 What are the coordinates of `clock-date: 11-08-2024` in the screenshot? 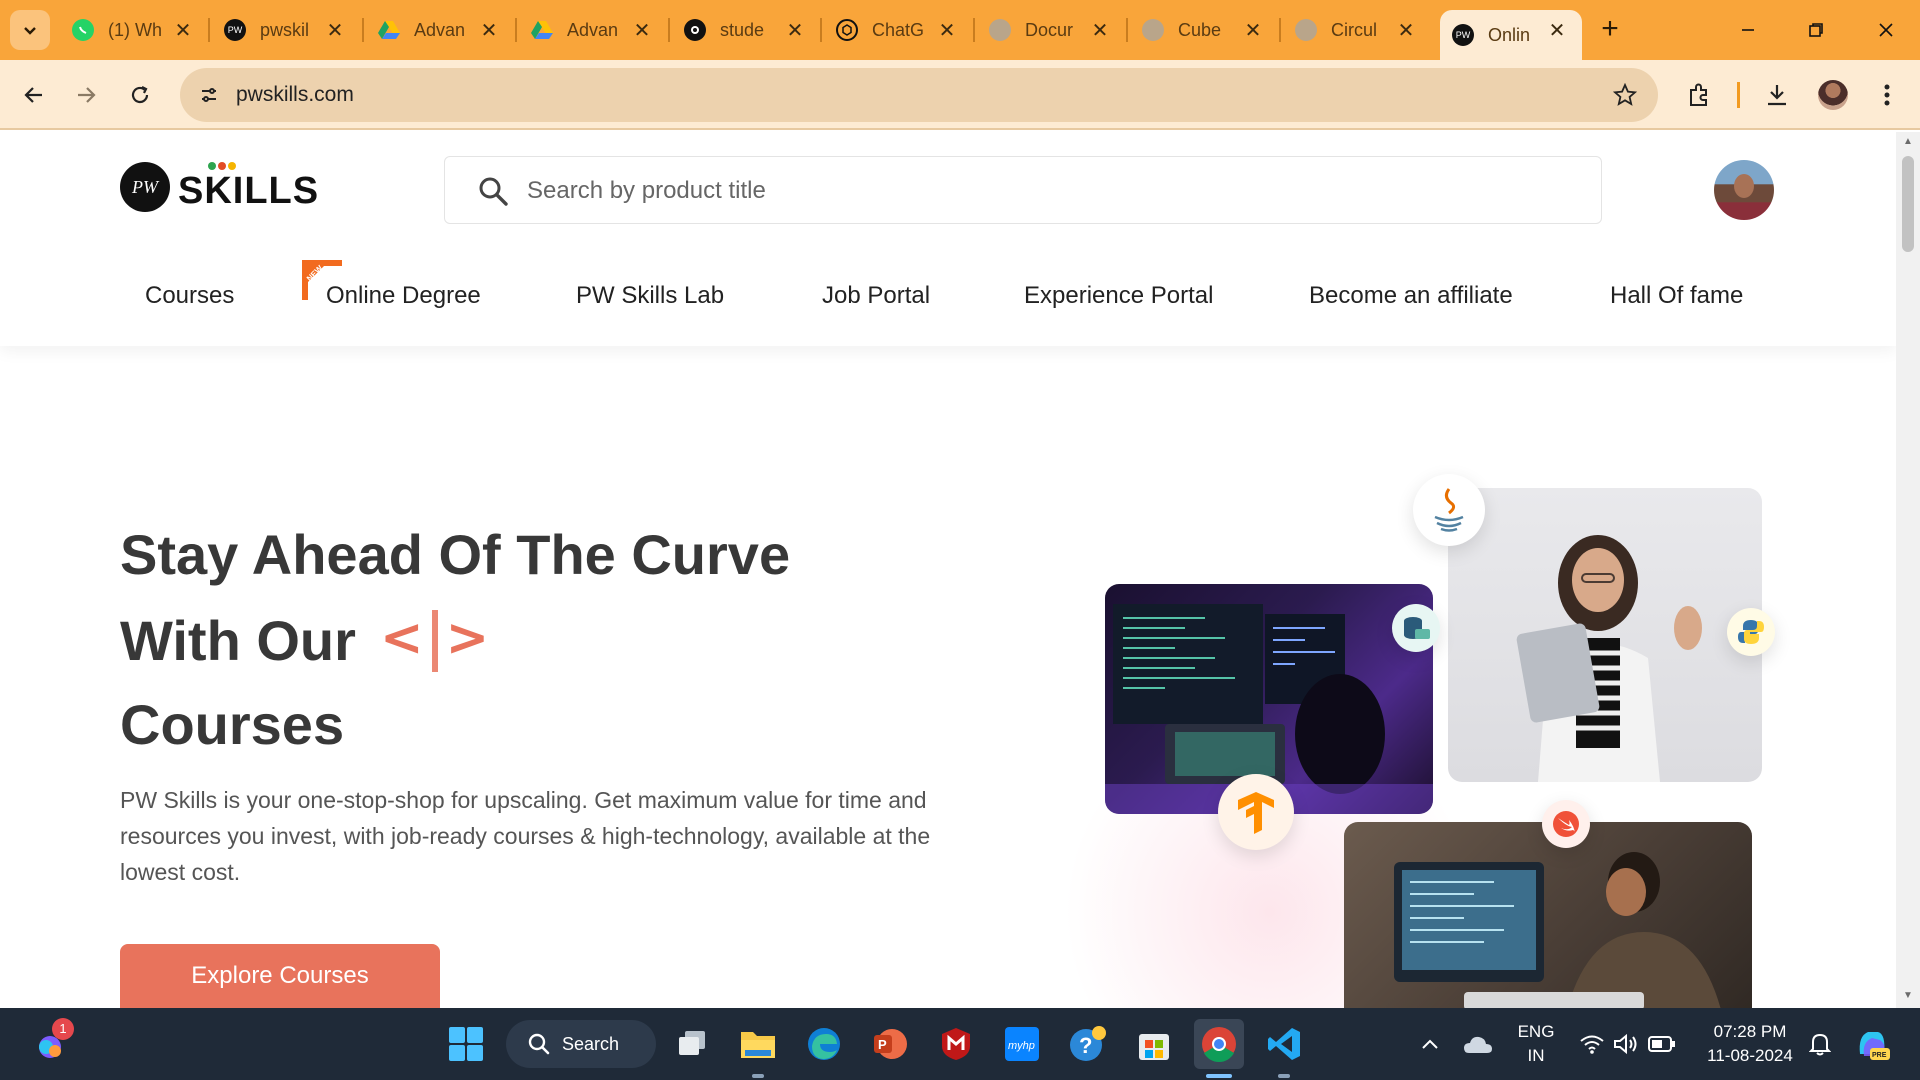 It's located at (1750, 1056).